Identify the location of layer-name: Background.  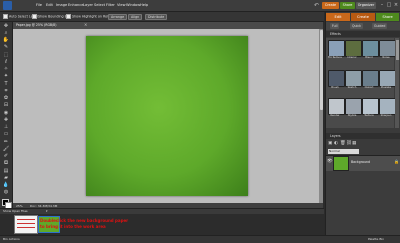
(360, 162).